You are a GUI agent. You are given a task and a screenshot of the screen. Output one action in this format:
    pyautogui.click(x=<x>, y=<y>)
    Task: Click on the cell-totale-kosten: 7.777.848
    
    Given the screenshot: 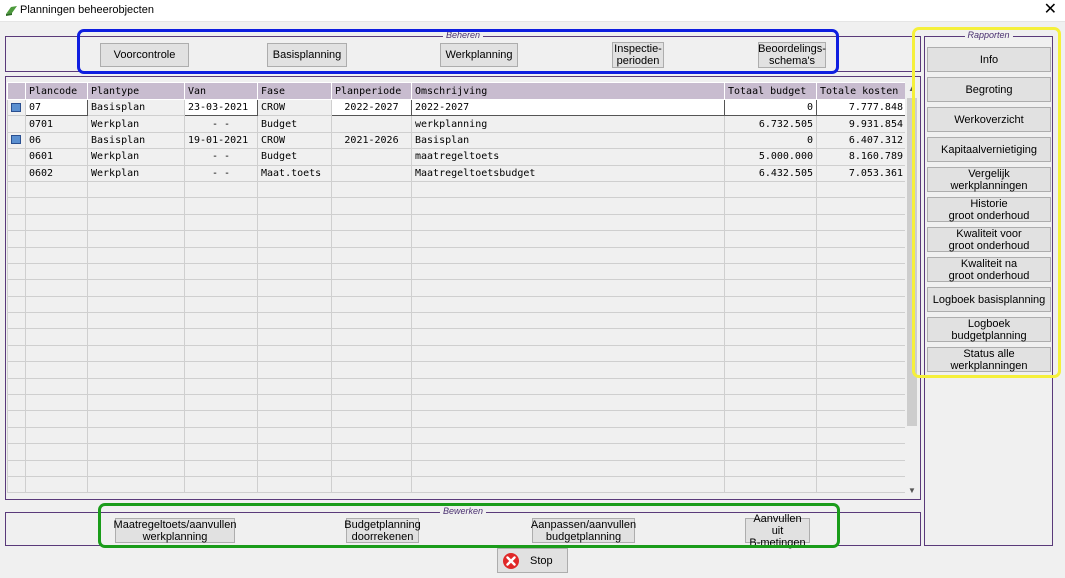 What is the action you would take?
    pyautogui.click(x=861, y=107)
    